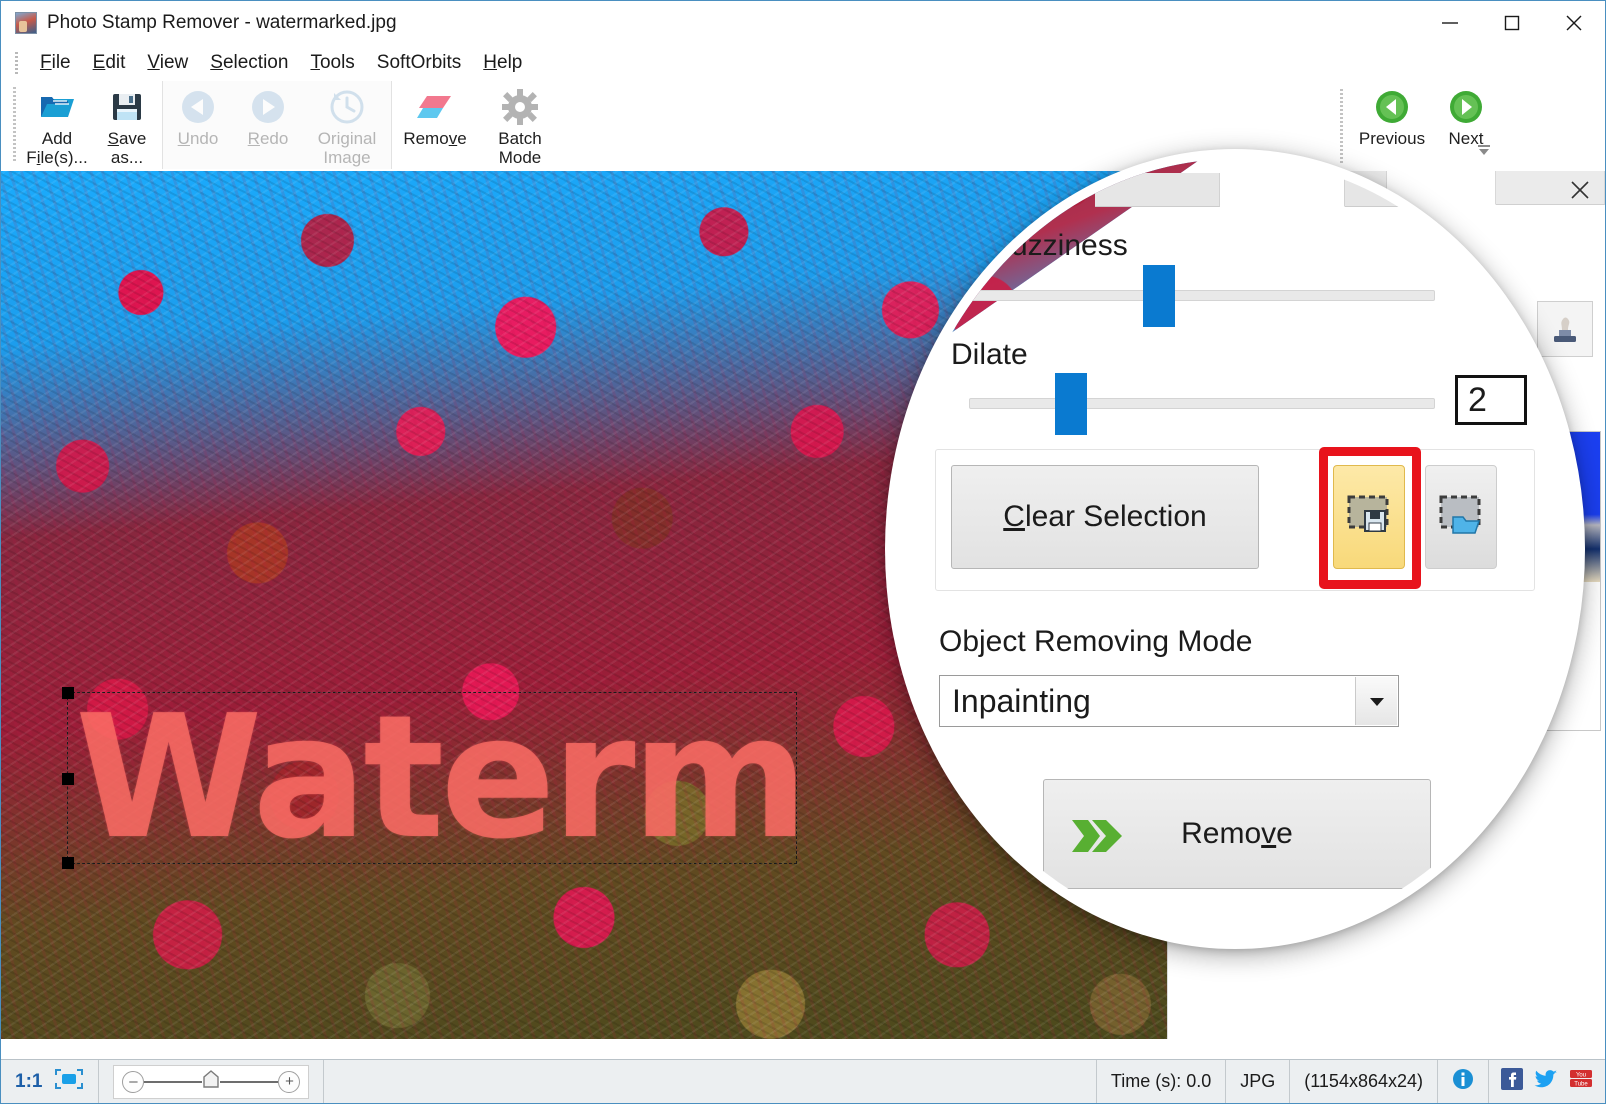 This screenshot has width=1606, height=1104. I want to click on social-links: You Tube, so click(1547, 1081).